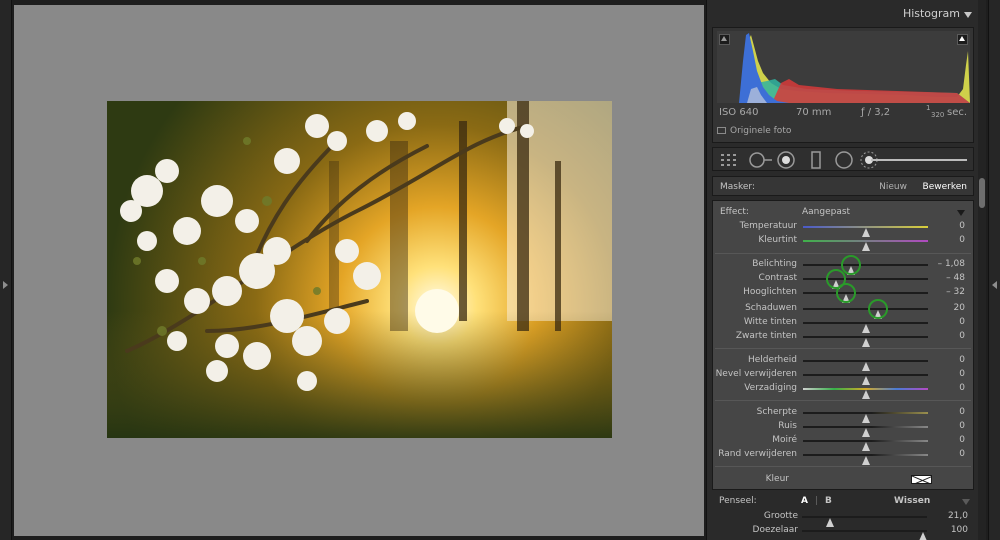  I want to click on shadow-clipping-triangle-icon, so click(724, 38).